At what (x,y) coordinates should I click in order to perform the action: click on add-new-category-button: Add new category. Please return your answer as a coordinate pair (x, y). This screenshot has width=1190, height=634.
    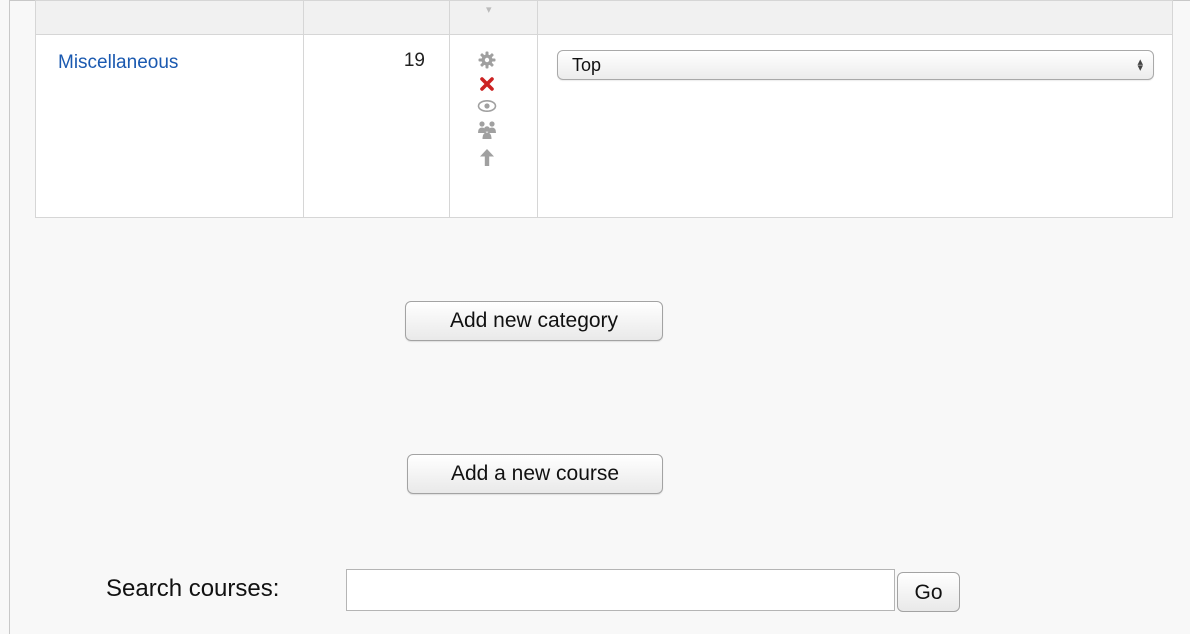
    Looking at the image, I should click on (534, 321).